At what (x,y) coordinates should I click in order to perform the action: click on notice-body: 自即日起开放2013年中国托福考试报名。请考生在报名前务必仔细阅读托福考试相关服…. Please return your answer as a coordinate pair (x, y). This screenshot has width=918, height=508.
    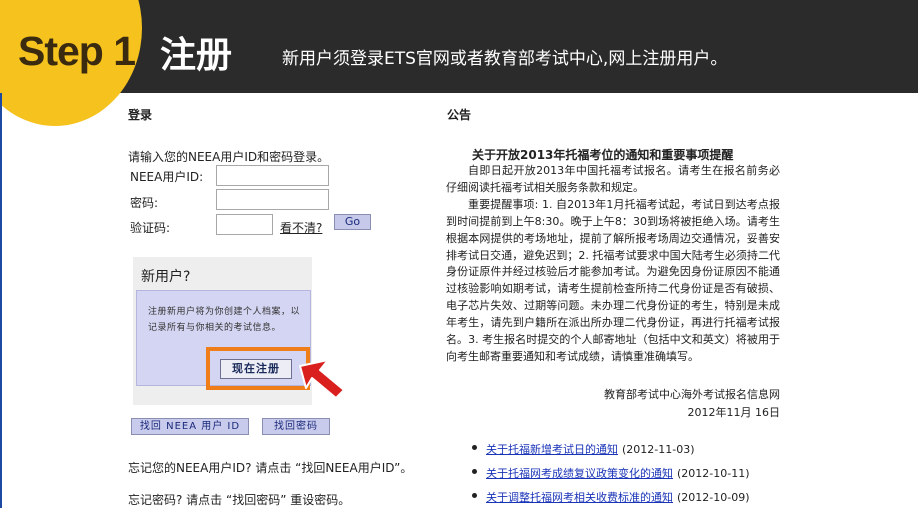
    Looking at the image, I should click on (613, 264).